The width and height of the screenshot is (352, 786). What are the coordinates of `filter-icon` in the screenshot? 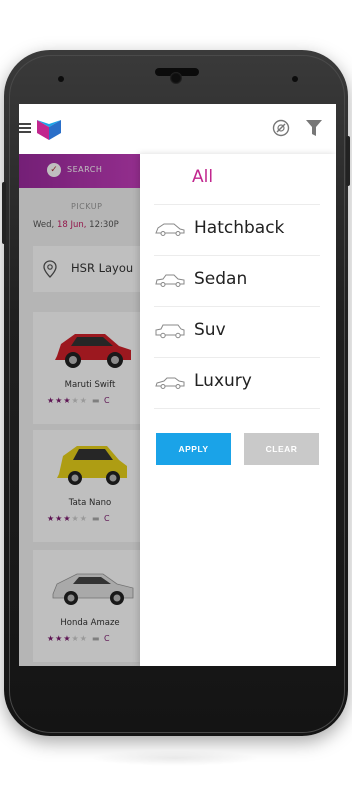 It's located at (314, 128).